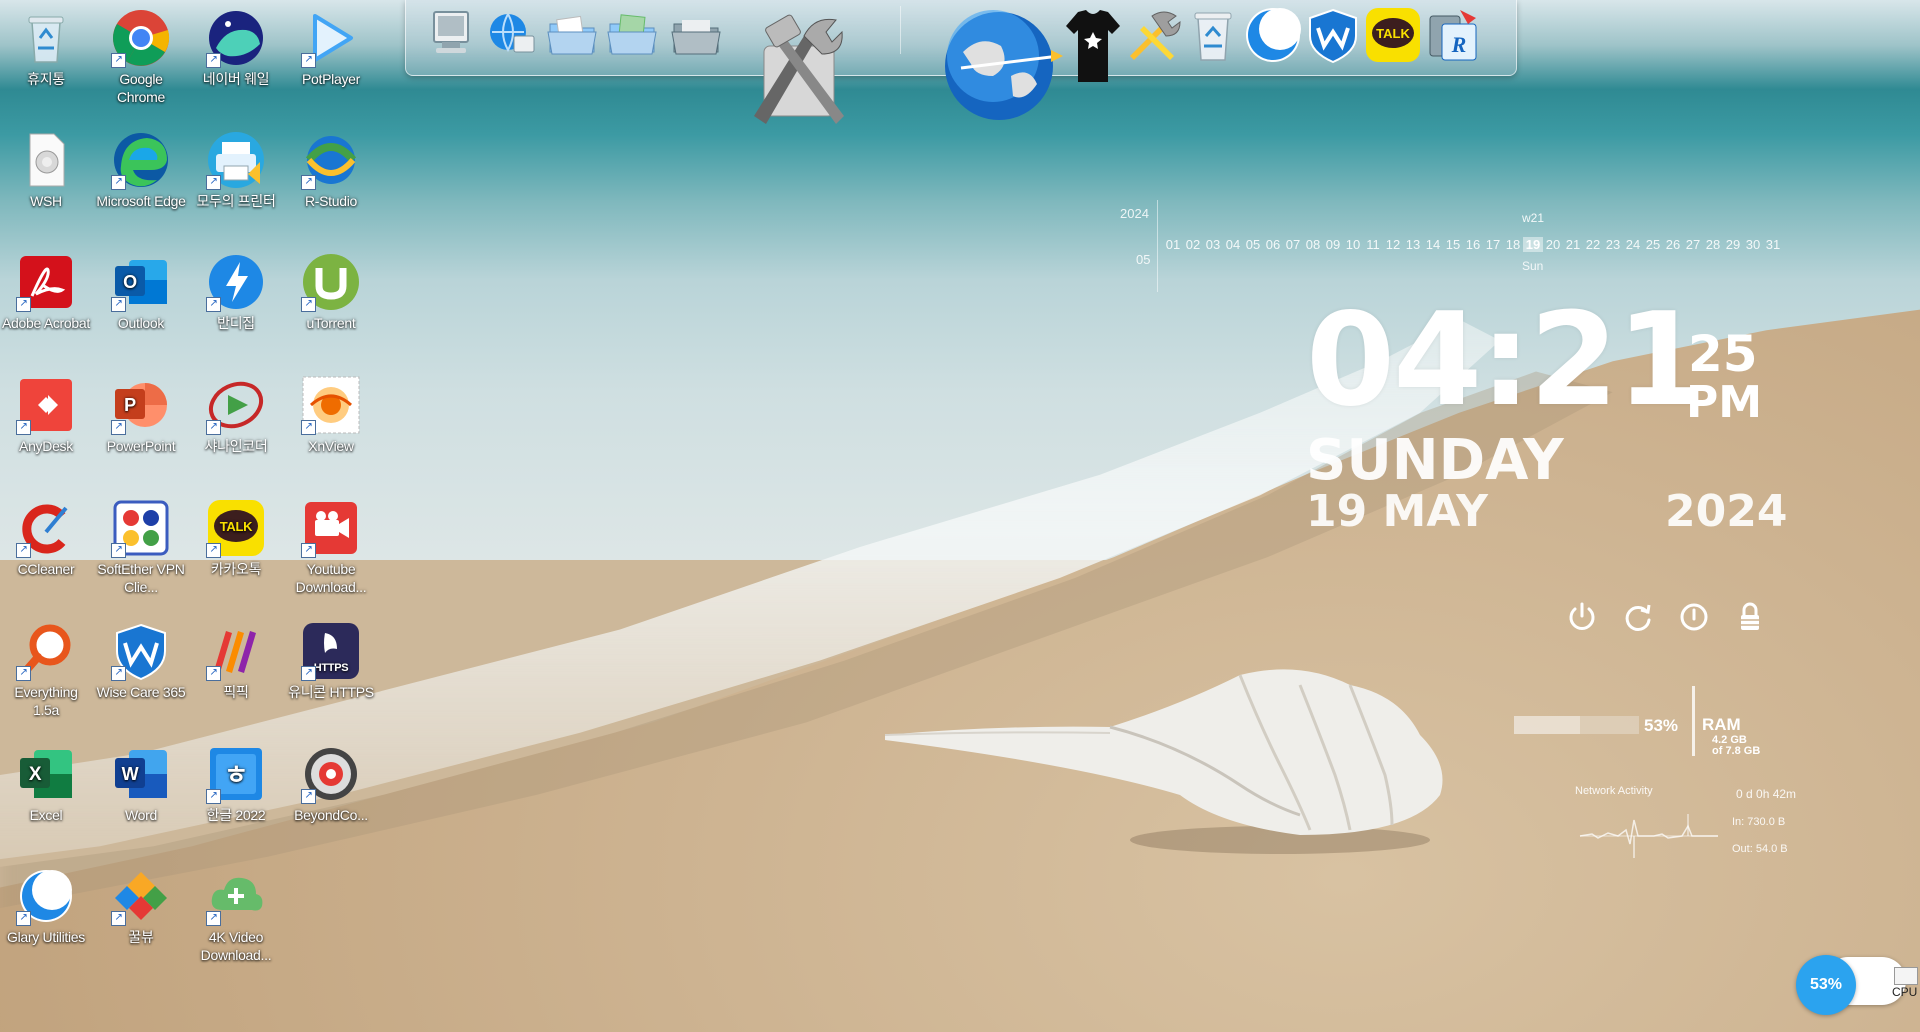 The image size is (1920, 1032). Describe the element at coordinates (236, 538) in the screenshot. I see `desktop-icon-kakaotalk: TALK ↗ 카카오톡` at that location.